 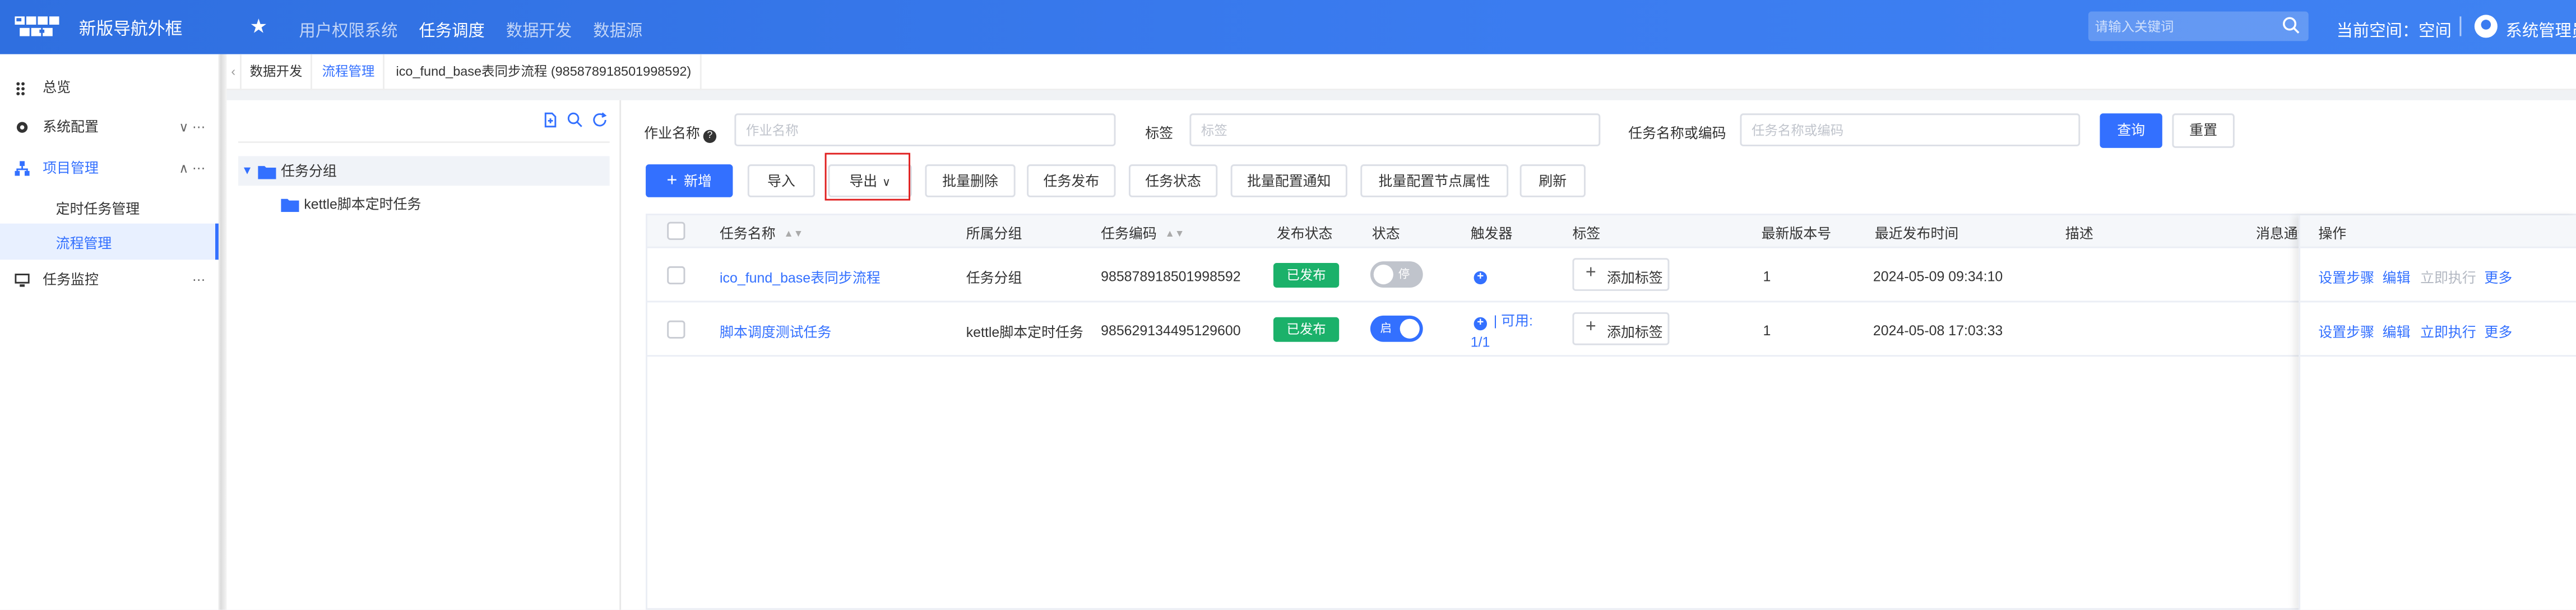 I want to click on tree-node-child: kettle脚本定时任务, so click(x=445, y=204).